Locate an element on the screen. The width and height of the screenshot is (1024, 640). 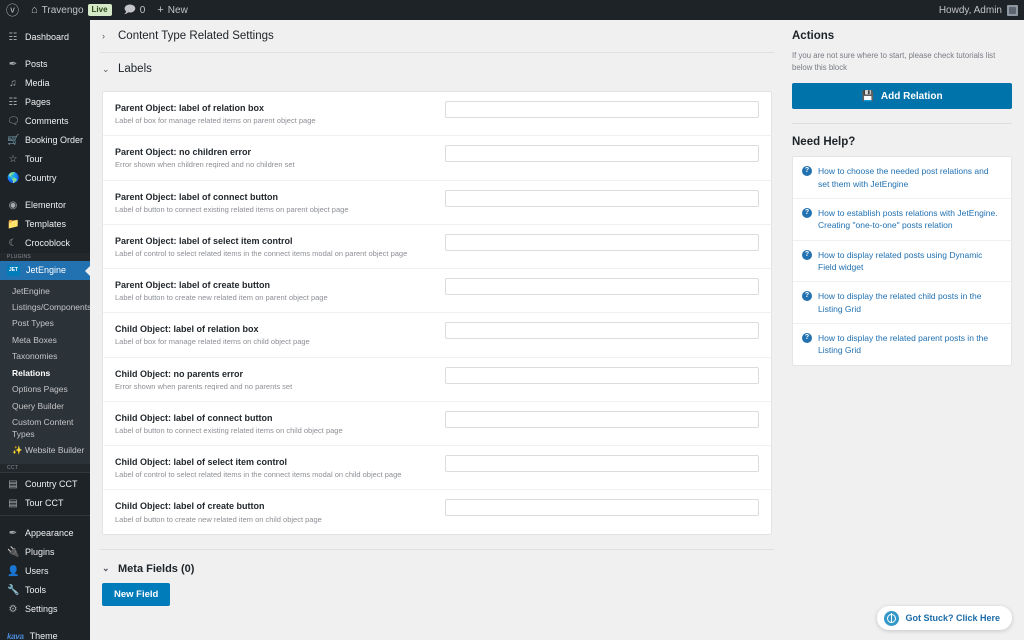
folder-icon: 📁 is located at coordinates (13, 224).